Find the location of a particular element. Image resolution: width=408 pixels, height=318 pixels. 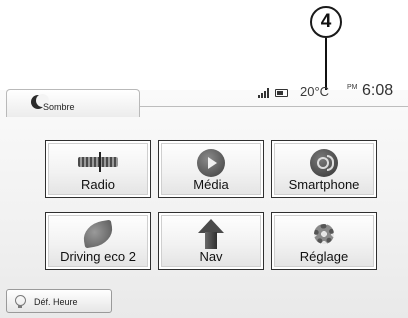

tile-label: Radio is located at coordinates (98, 184).